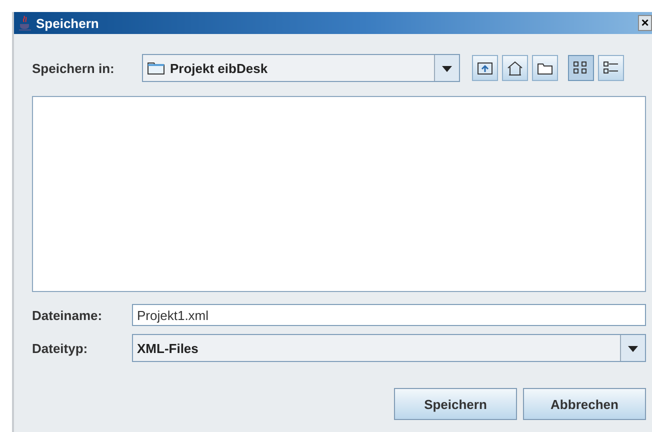  I want to click on list-view-icon, so click(611, 68).